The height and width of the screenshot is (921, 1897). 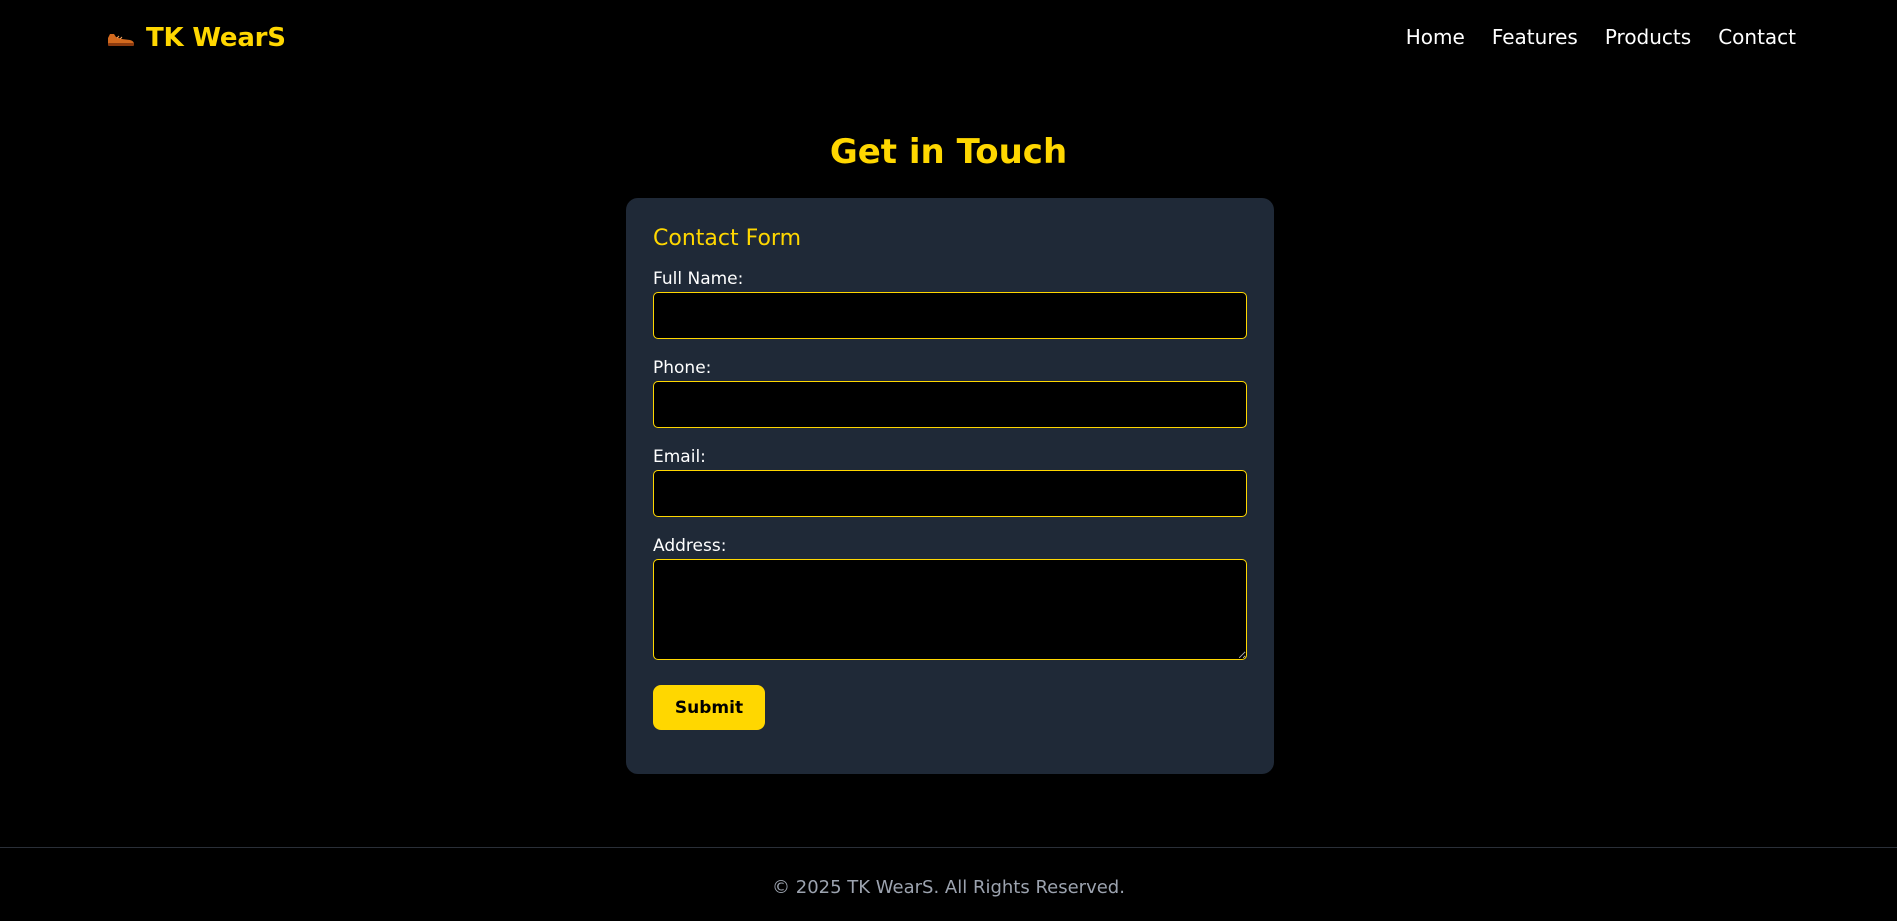 What do you see at coordinates (709, 707) in the screenshot?
I see `submit-button: Submit` at bounding box center [709, 707].